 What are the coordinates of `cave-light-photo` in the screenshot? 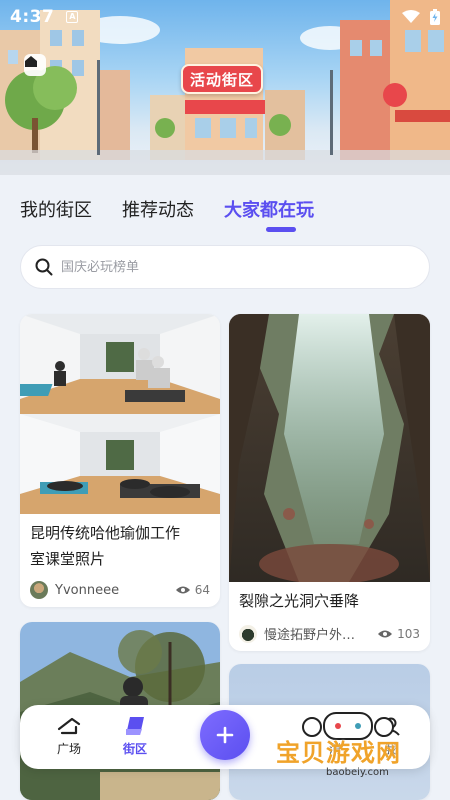 It's located at (329, 448).